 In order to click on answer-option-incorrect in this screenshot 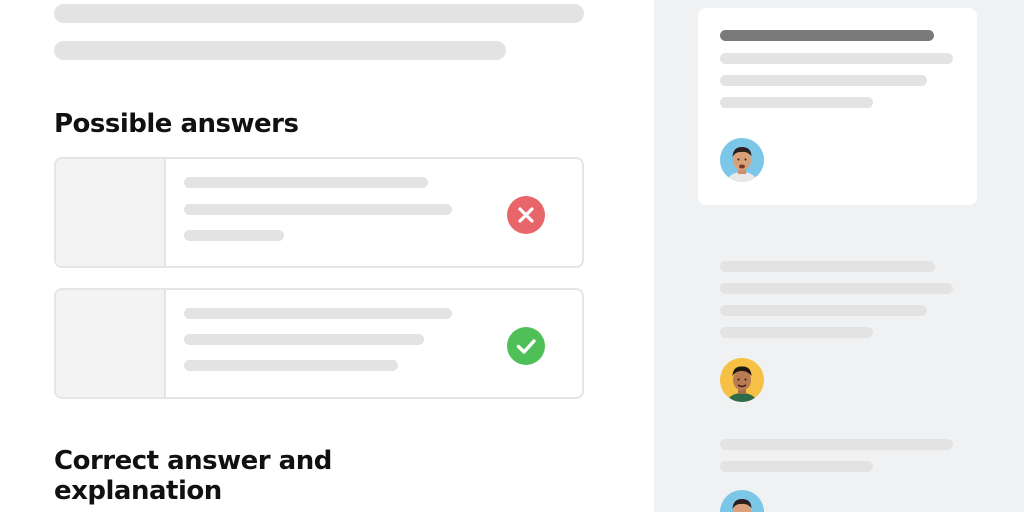, I will do `click(319, 212)`.